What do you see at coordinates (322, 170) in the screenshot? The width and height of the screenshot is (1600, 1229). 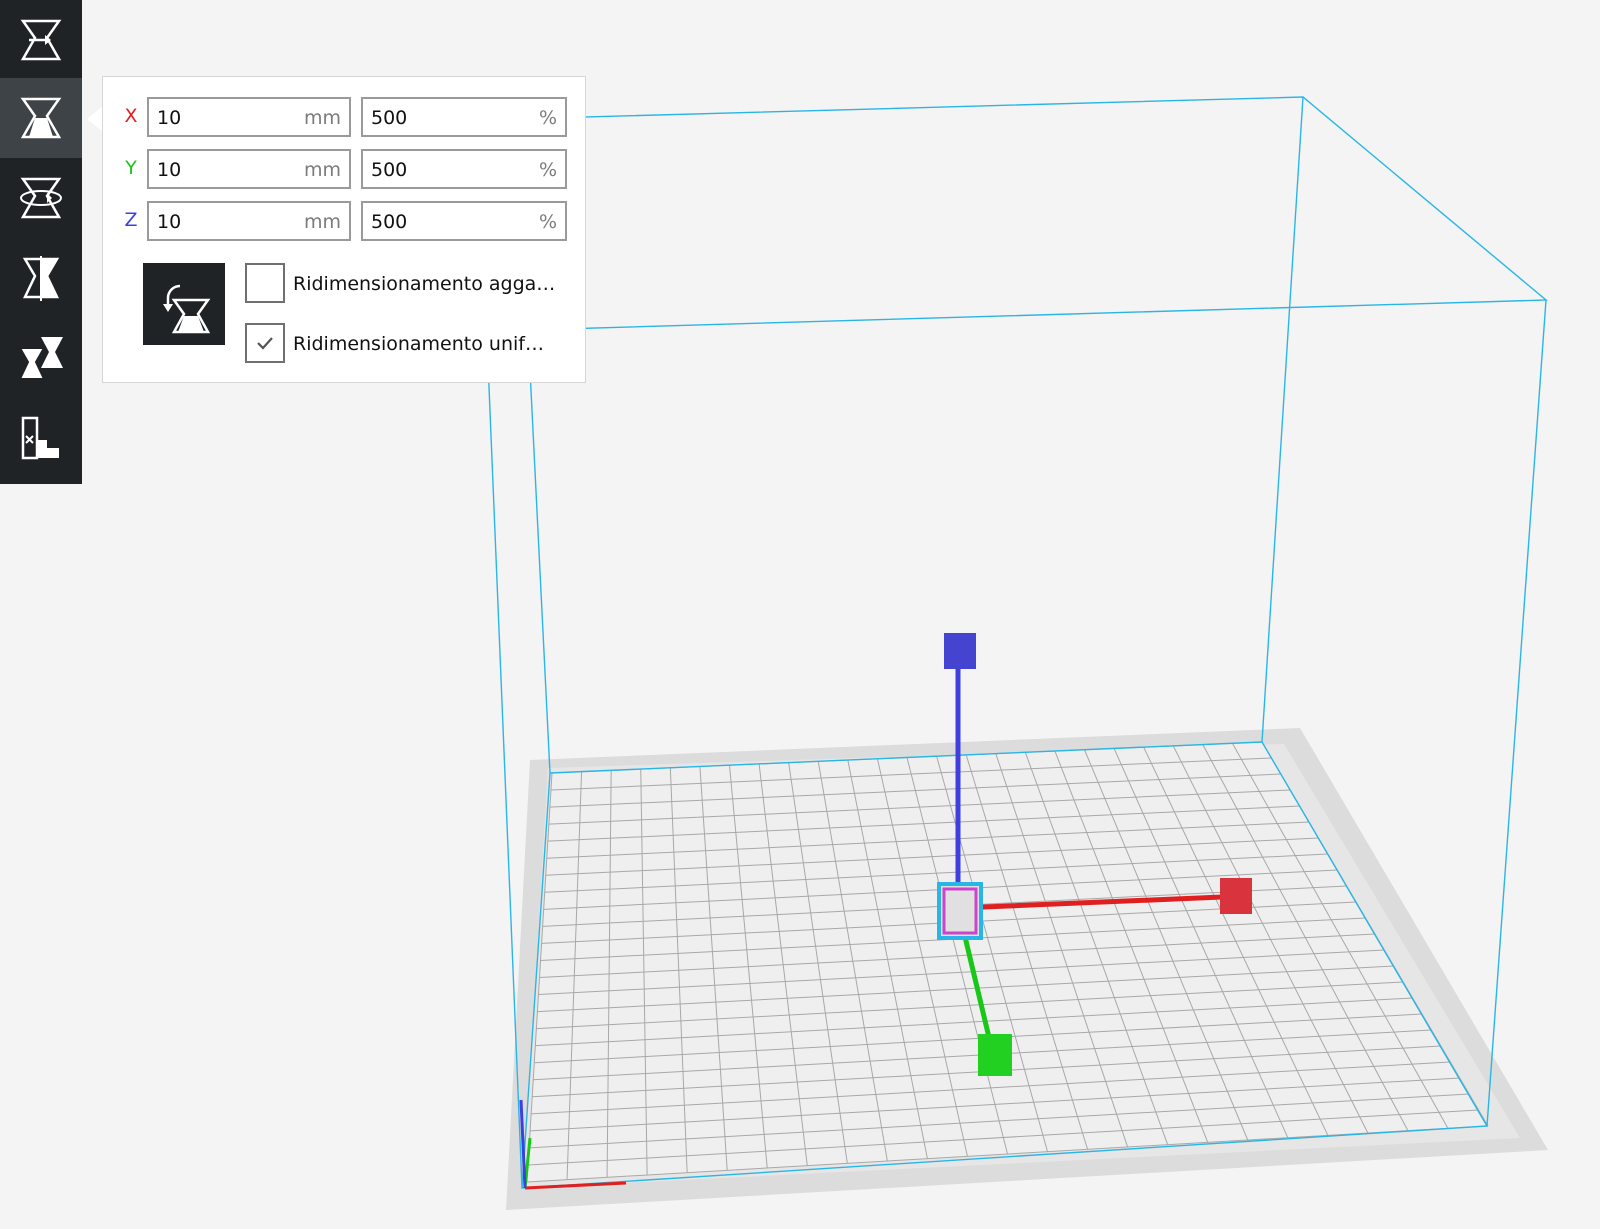 I see `y-mm-unit: mm` at bounding box center [322, 170].